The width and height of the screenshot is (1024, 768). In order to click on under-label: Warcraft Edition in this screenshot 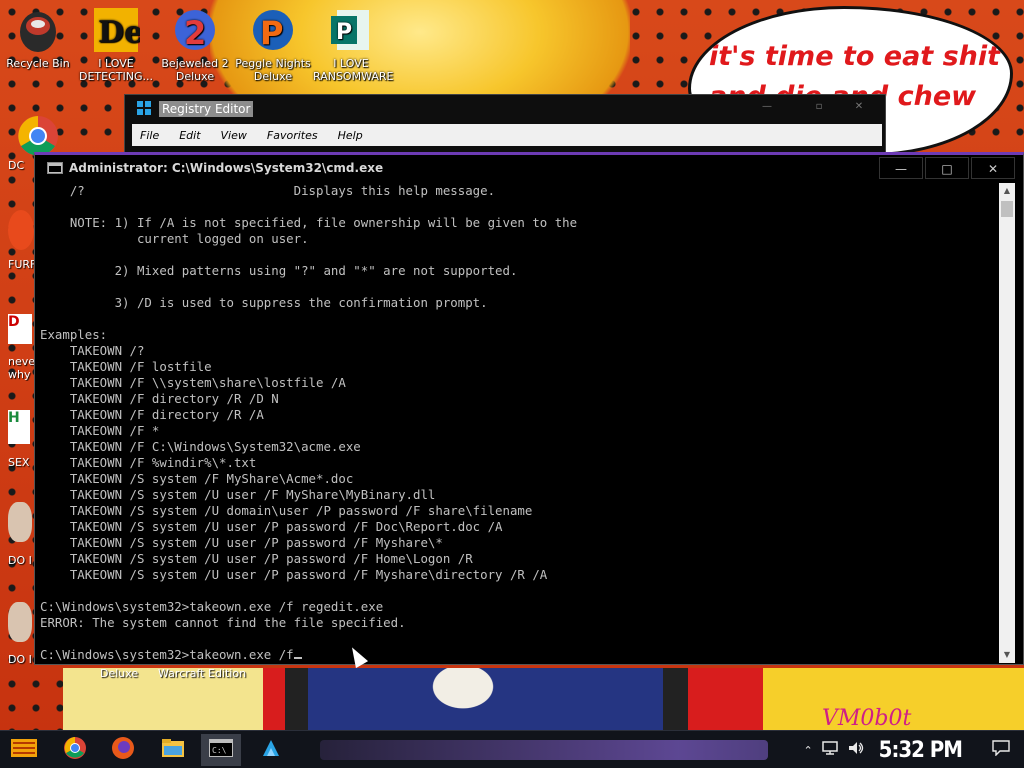, I will do `click(202, 673)`.